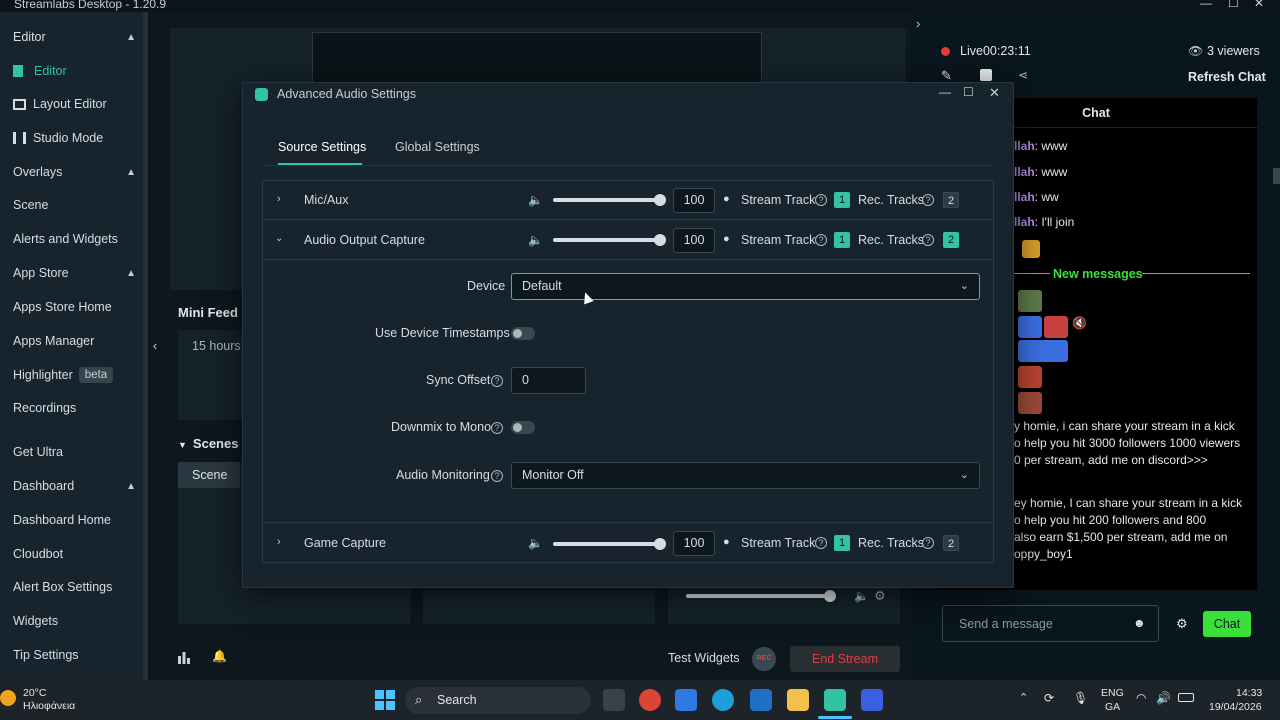  Describe the element at coordinates (548, 380) in the screenshot. I see `sync-offset-input: 0` at that location.